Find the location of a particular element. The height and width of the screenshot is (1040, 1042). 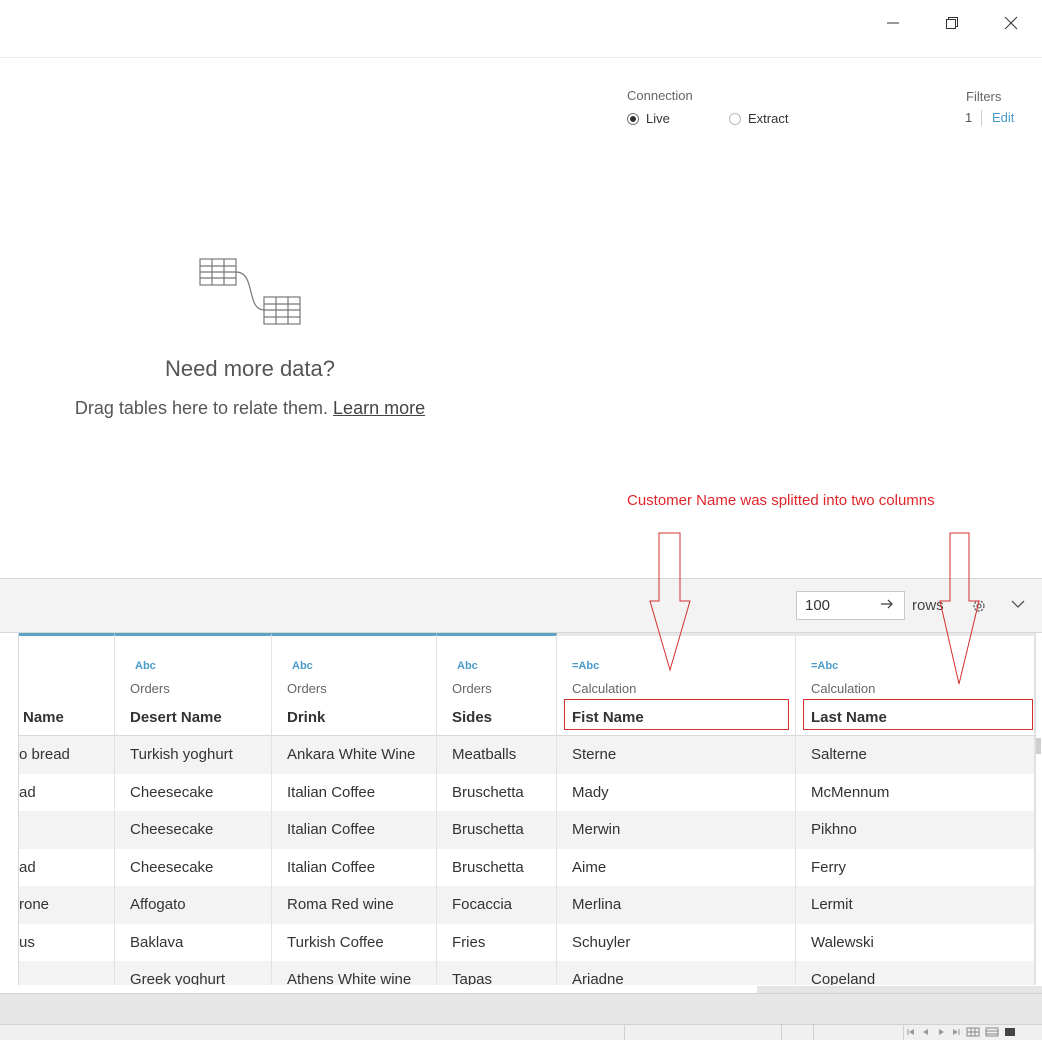

table-cell: Lermit is located at coordinates (915, 905).